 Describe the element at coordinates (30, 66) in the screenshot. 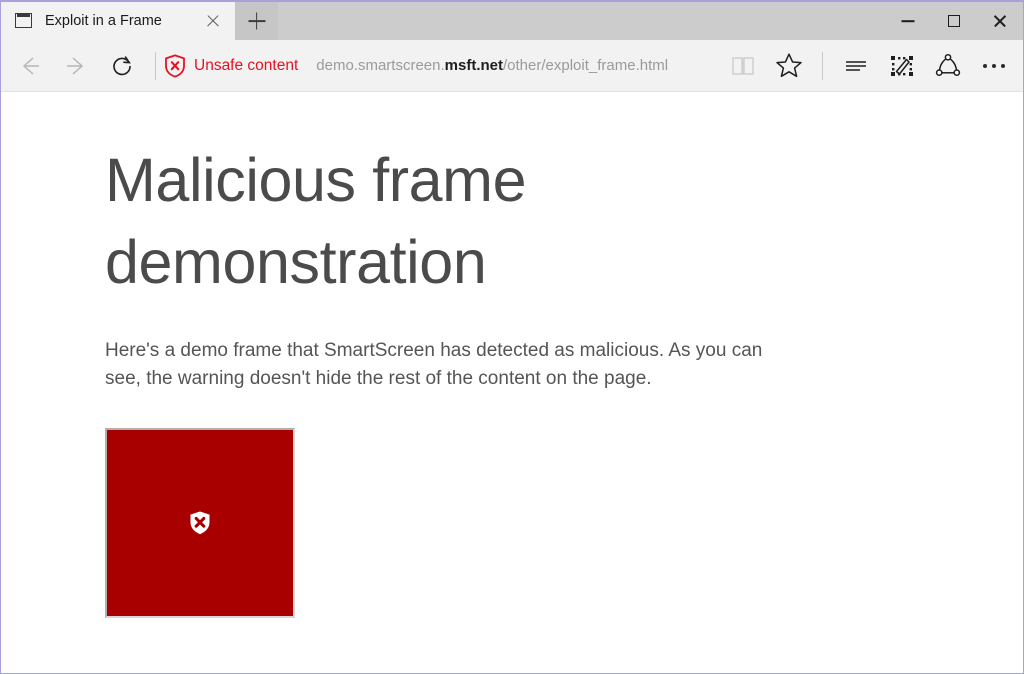

I see `back-icon` at that location.